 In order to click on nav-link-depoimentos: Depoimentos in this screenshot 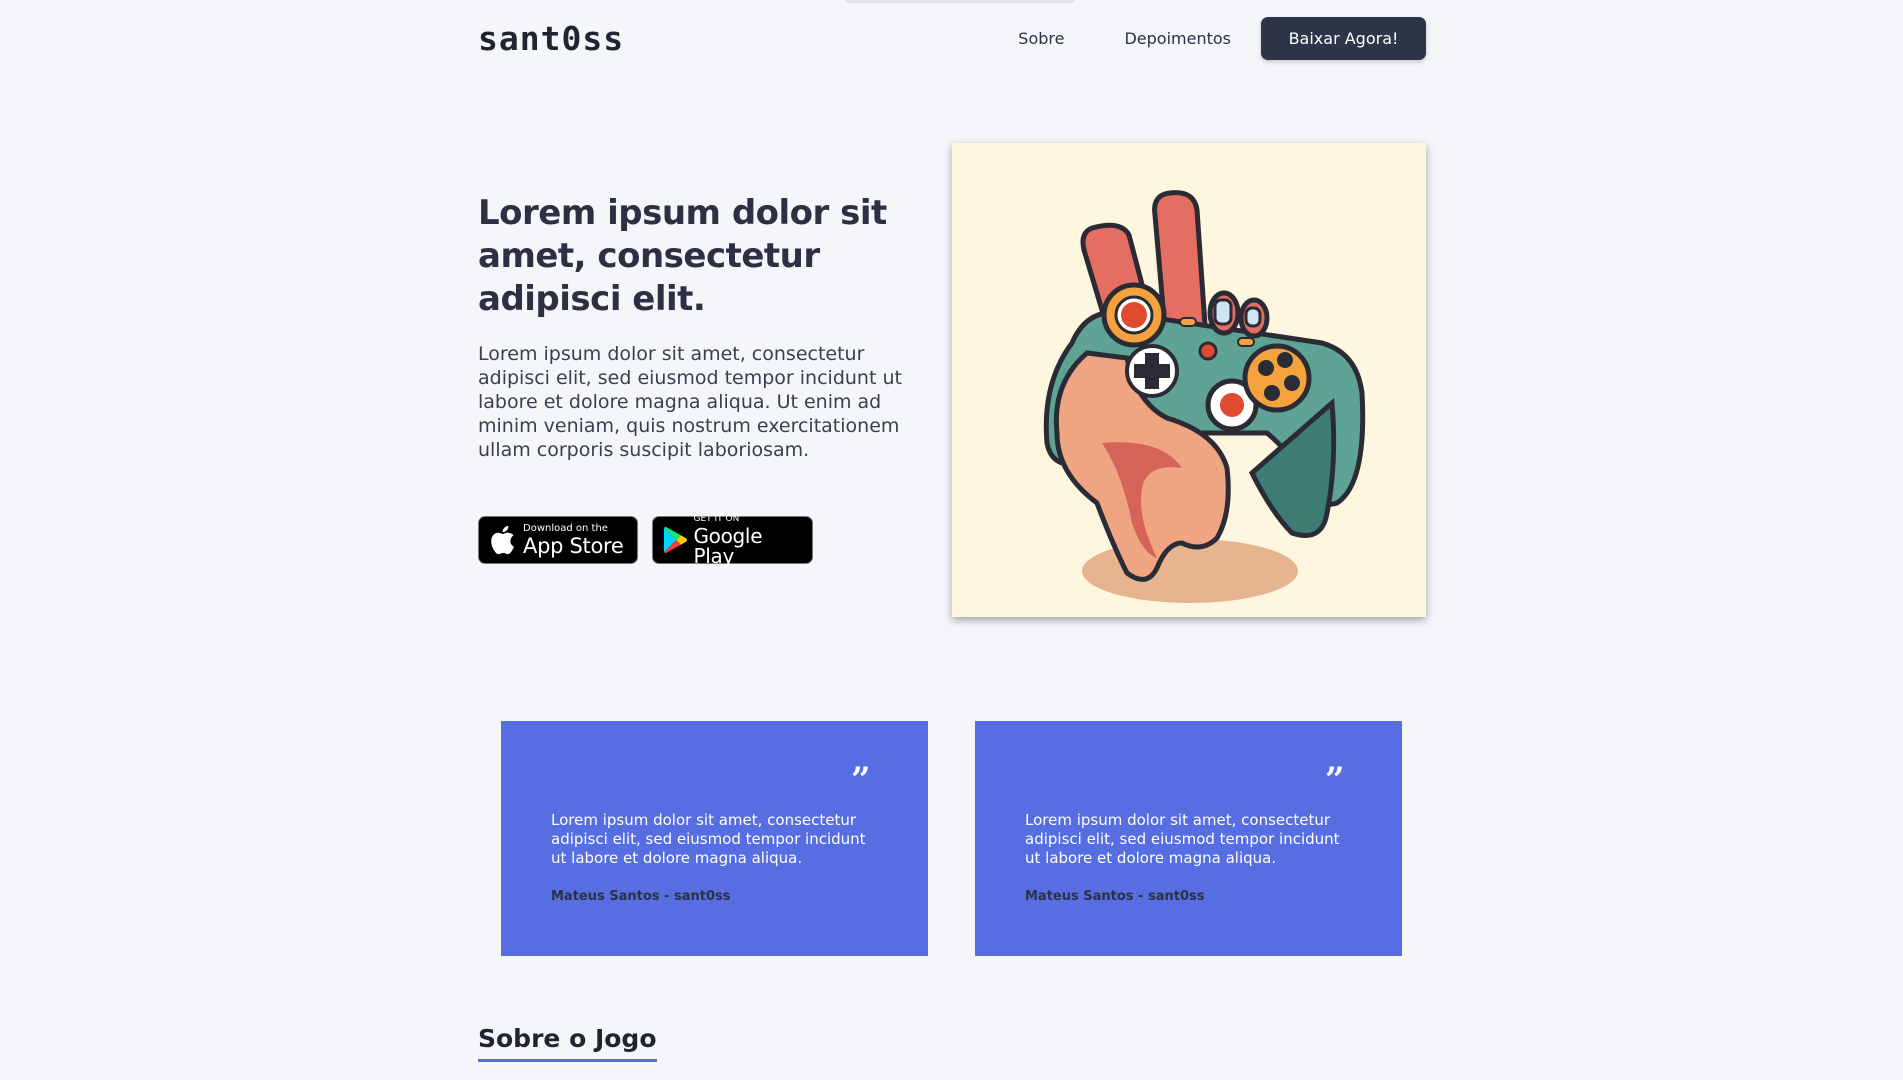, I will do `click(1177, 38)`.